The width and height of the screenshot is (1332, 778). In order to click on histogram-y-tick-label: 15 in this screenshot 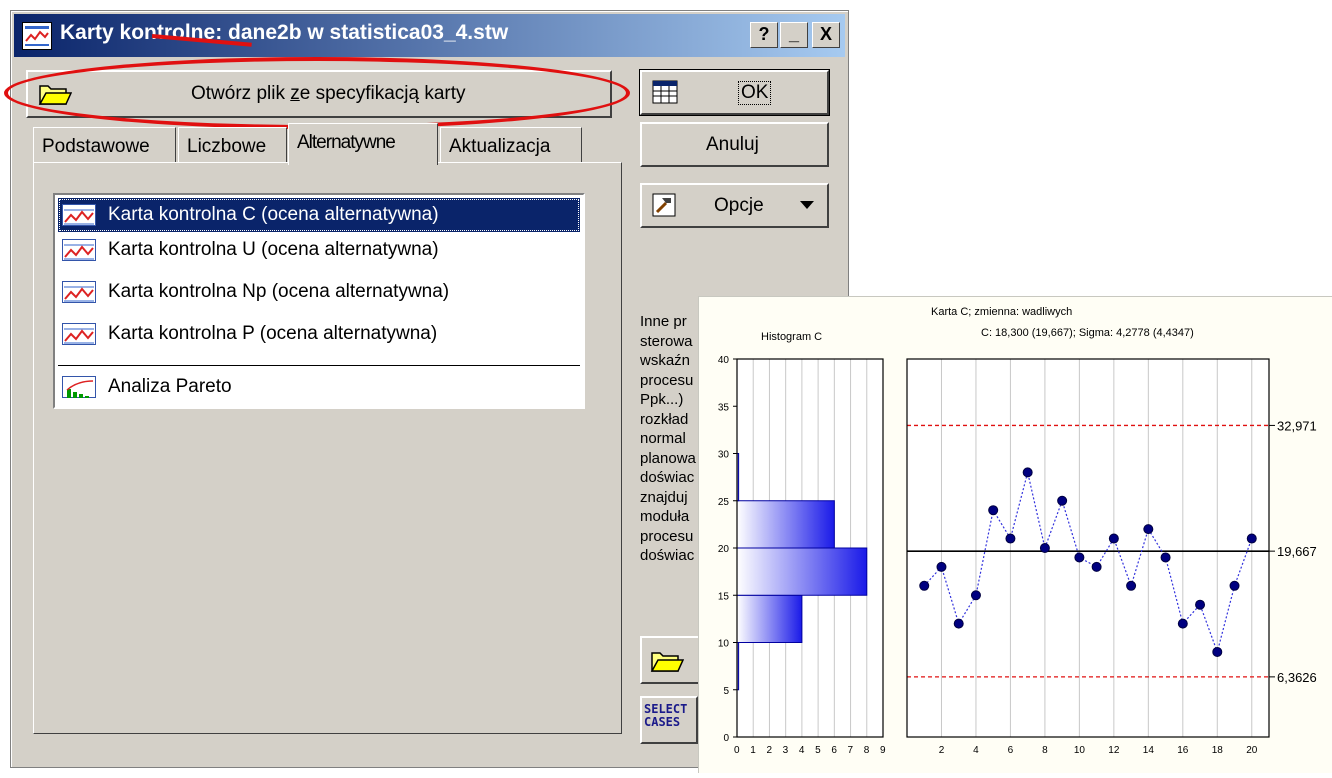, I will do `click(724, 596)`.